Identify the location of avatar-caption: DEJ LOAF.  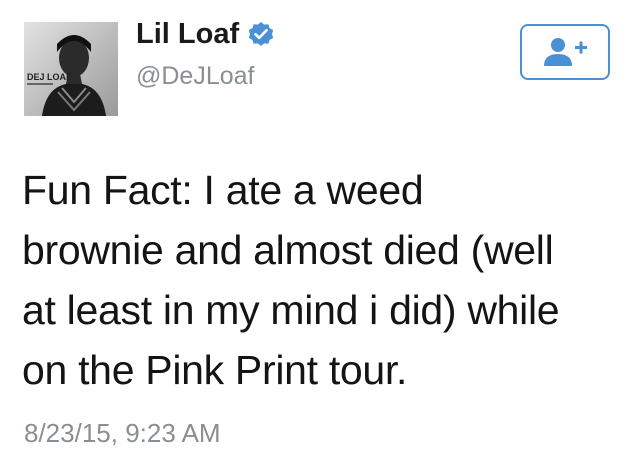
(49, 77).